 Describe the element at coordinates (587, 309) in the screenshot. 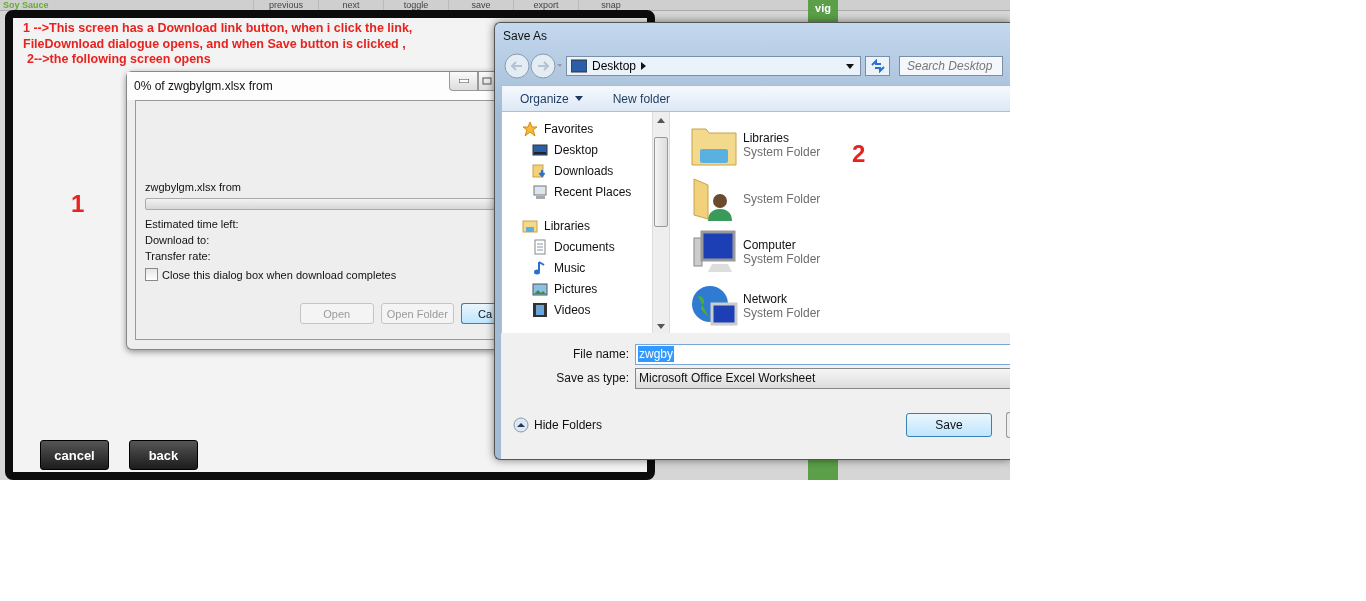

I see `nav-item: Videos` at that location.